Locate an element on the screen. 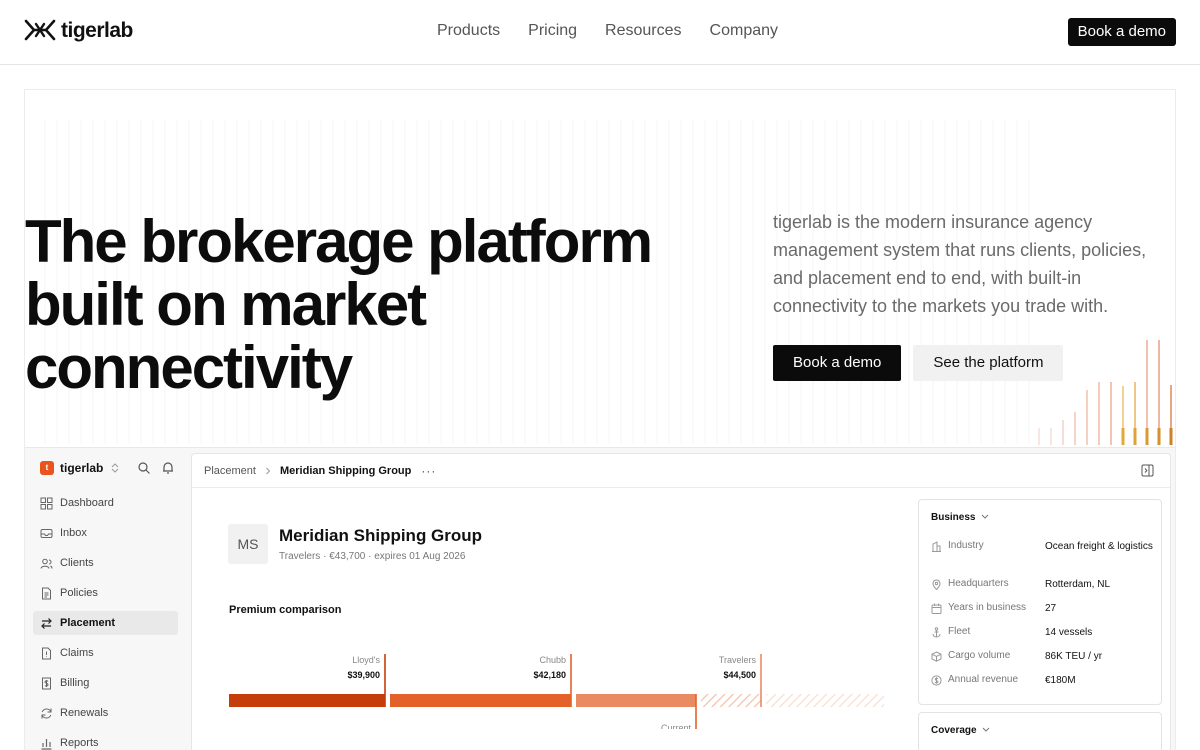 This screenshot has height=750, width=1200. dollar-file-icon is located at coordinates (46, 683).